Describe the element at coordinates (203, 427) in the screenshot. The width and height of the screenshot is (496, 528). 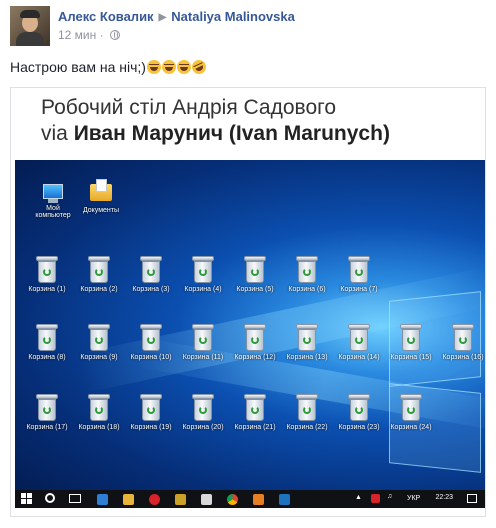
I see `recycle-bin-label: Корзина (20)` at that location.